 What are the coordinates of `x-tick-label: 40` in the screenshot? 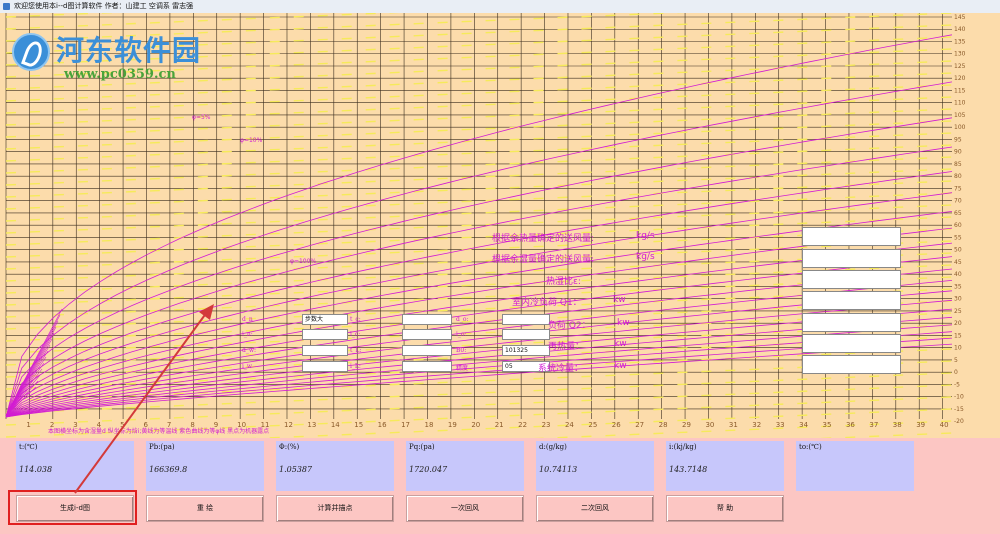 It's located at (944, 425).